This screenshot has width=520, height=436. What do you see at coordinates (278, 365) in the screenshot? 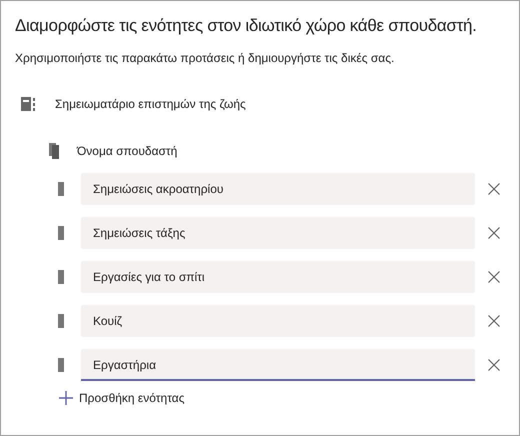
I see `section-name-field: Εργαστήρια` at bounding box center [278, 365].